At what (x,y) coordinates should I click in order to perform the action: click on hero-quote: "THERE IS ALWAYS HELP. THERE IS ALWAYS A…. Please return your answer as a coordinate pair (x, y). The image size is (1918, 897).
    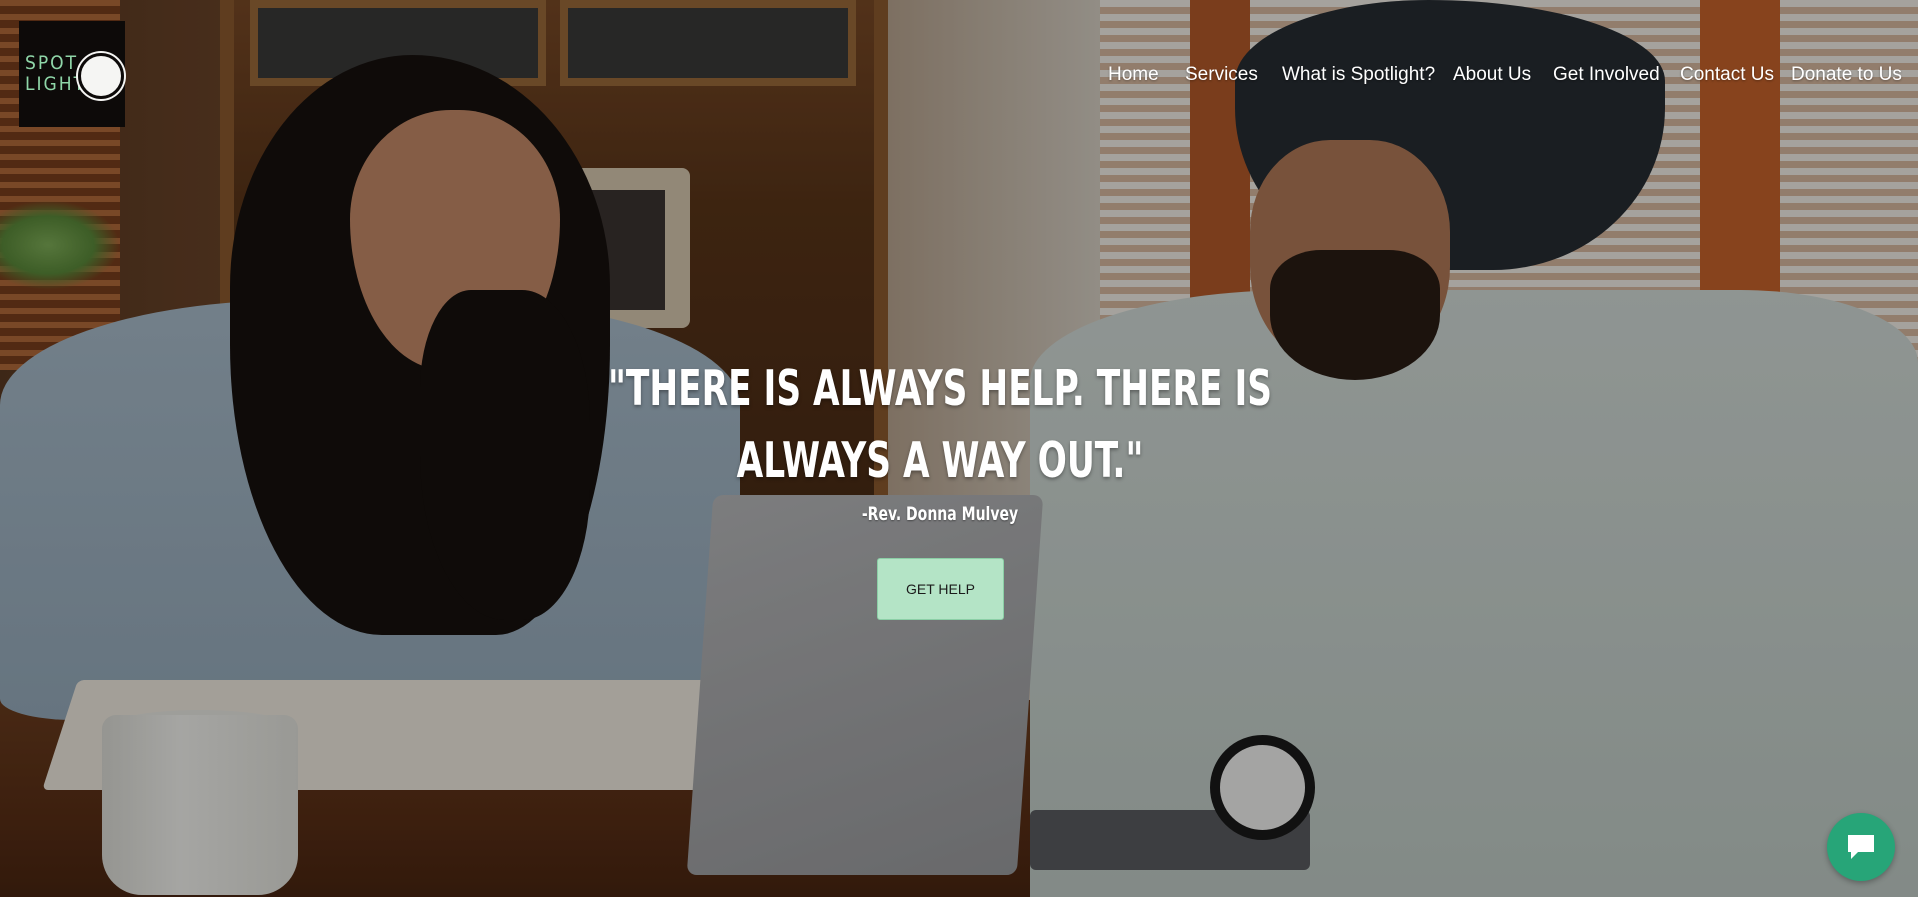
    Looking at the image, I should click on (940, 424).